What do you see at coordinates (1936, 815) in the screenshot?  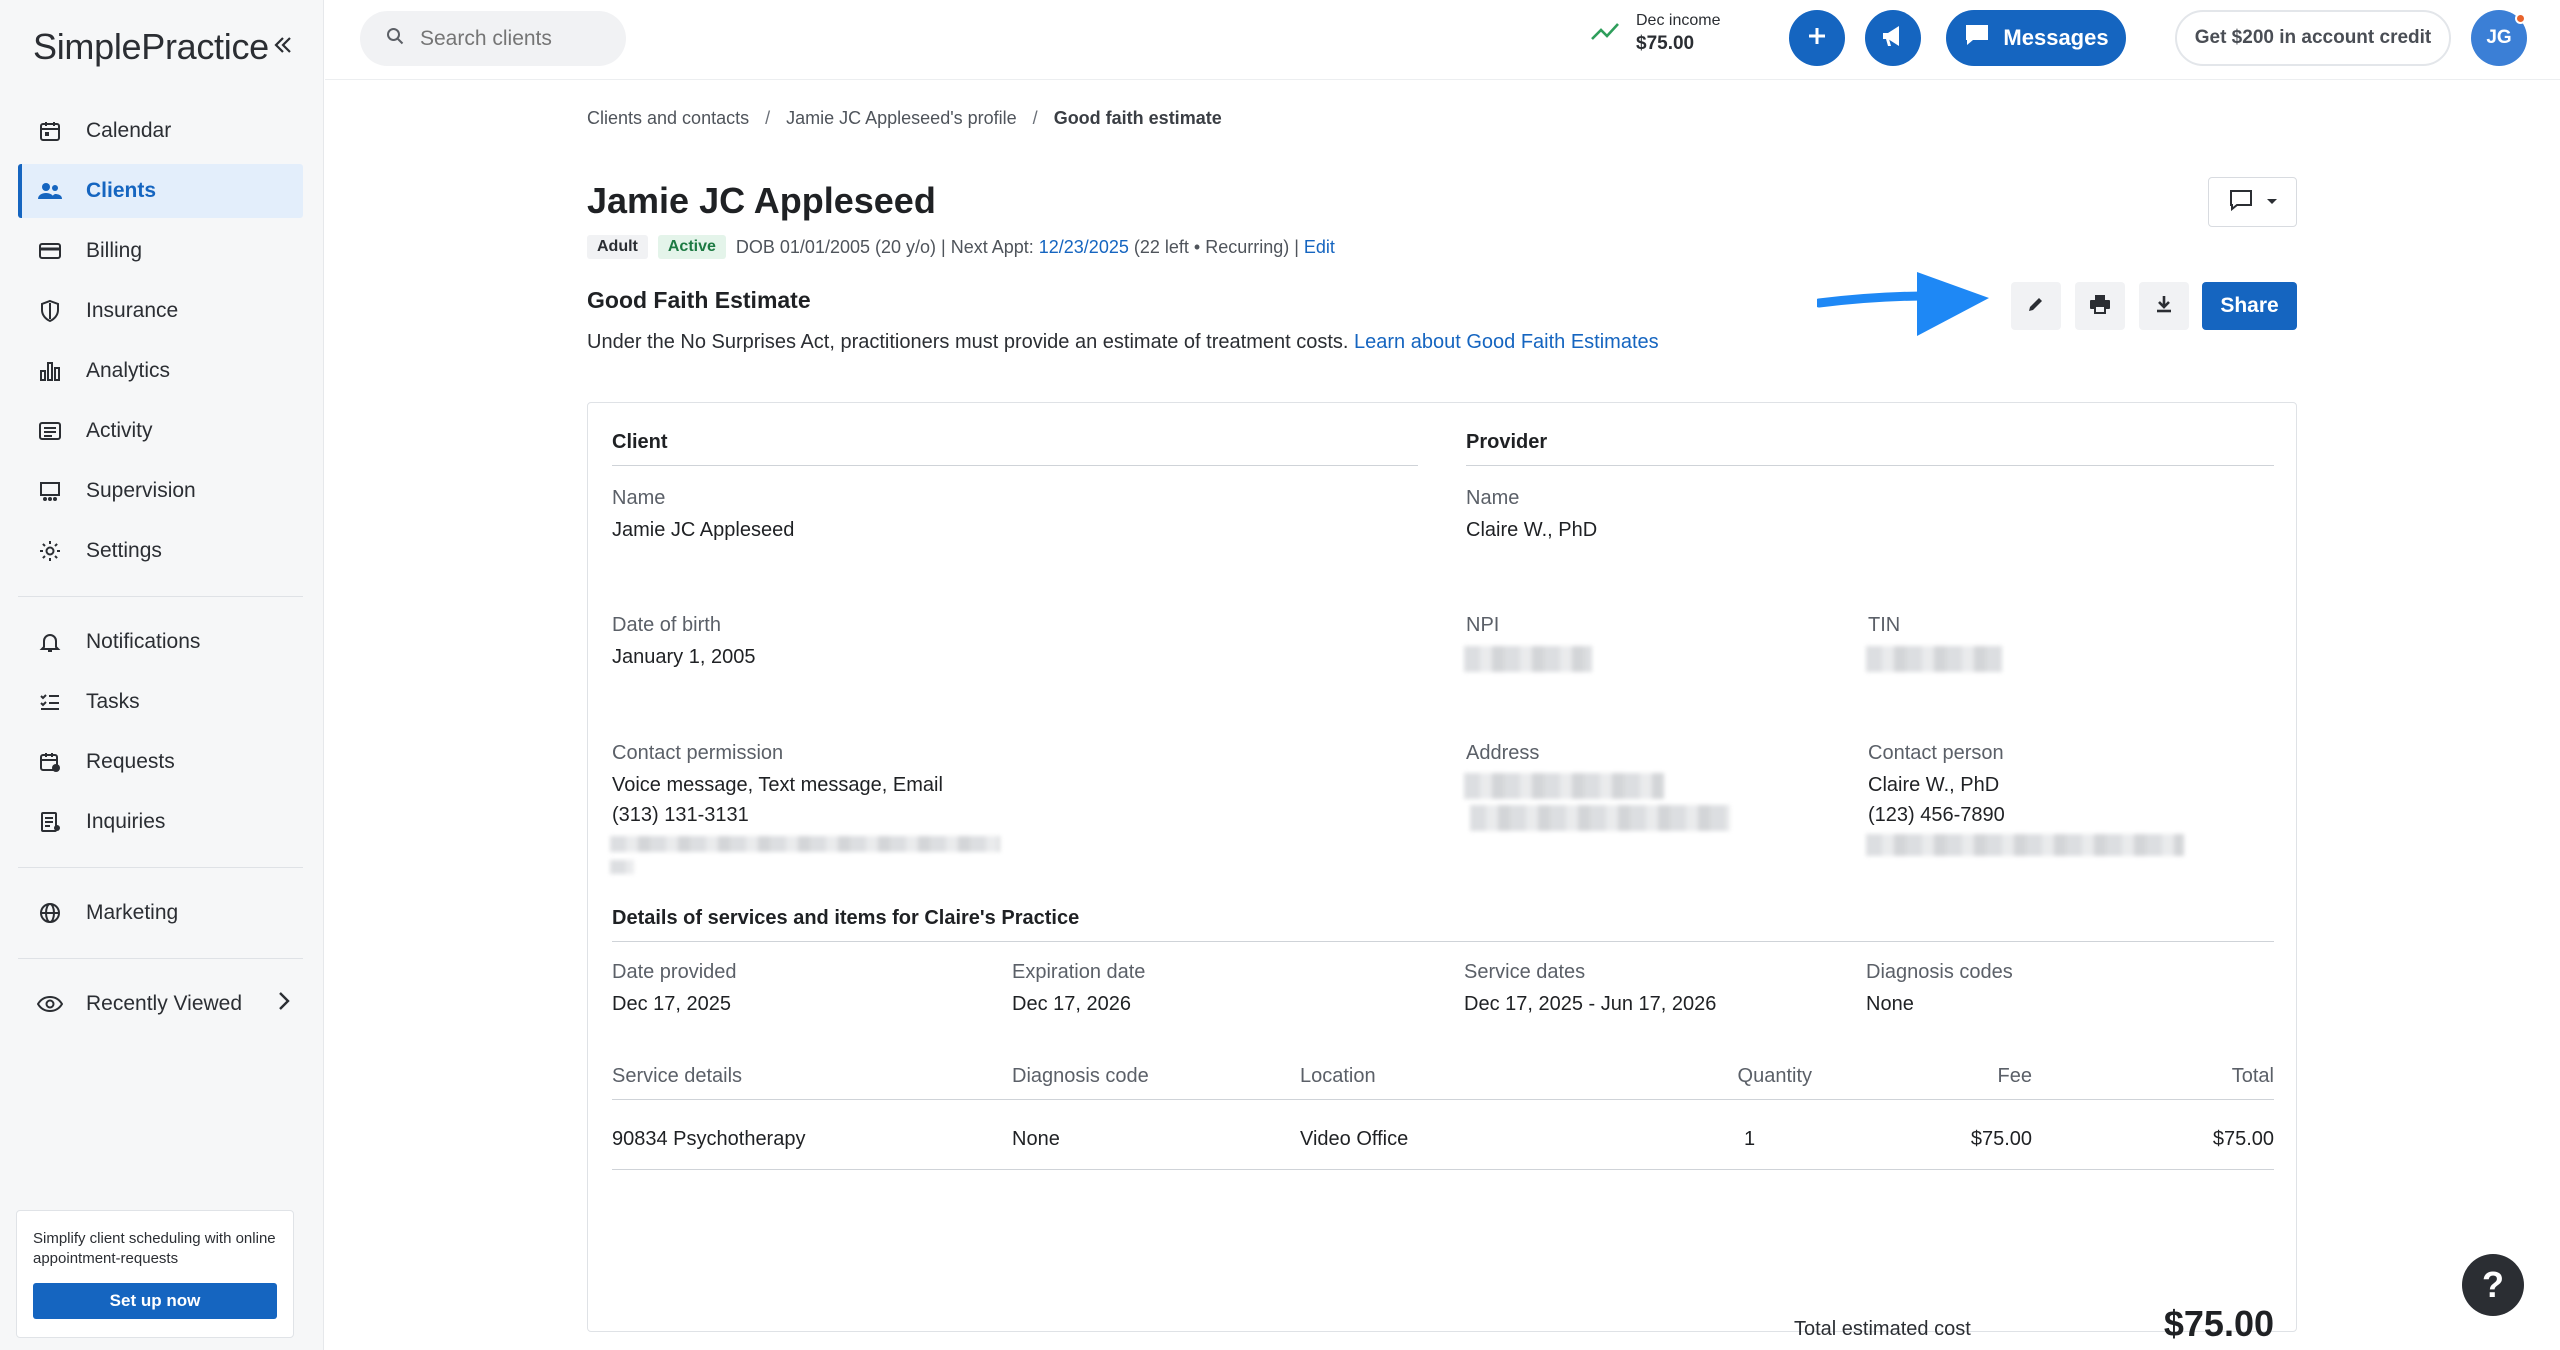 I see `contact-person-phone: (123) 456-7890` at bounding box center [1936, 815].